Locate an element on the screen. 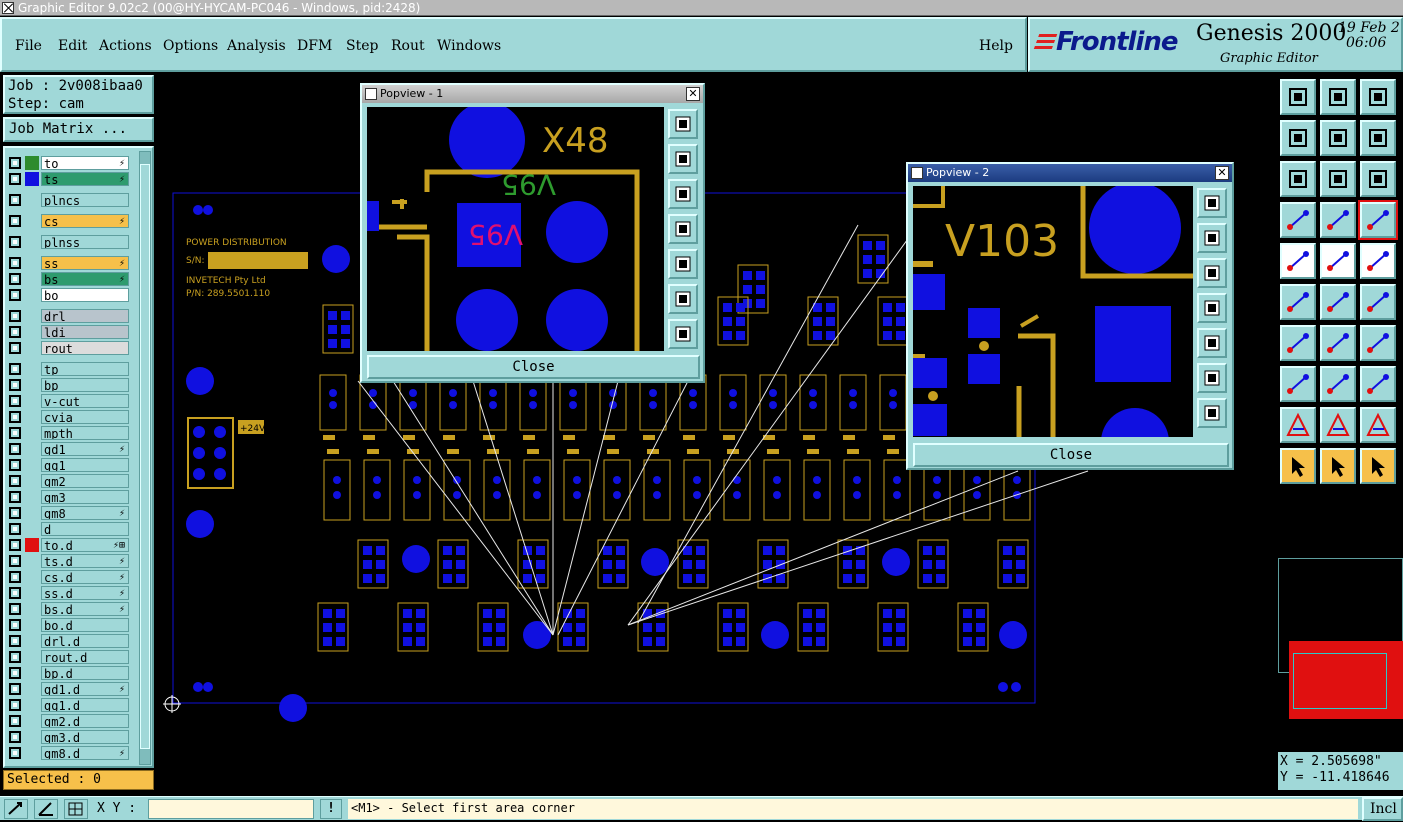 This screenshot has width=1403, height=822. layer-row-tp: tp is located at coordinates (69, 369).